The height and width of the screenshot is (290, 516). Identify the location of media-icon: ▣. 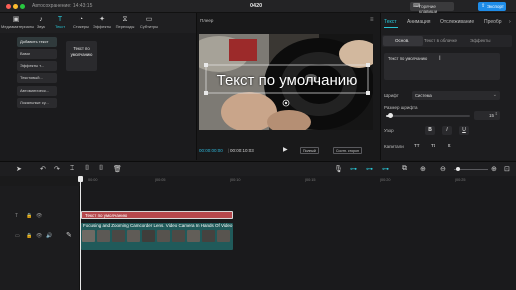
(16, 19).